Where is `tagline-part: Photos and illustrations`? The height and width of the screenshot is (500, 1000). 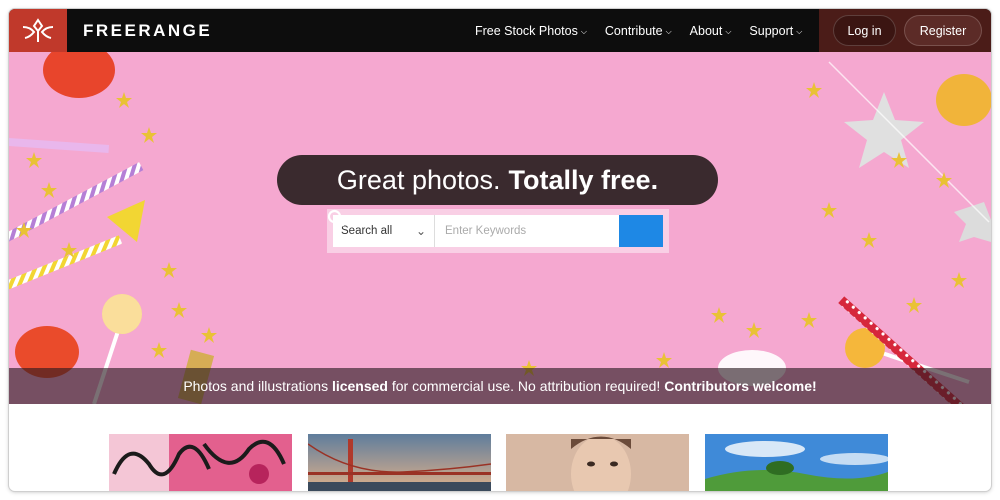
tagline-part: Photos and illustrations is located at coordinates (257, 386).